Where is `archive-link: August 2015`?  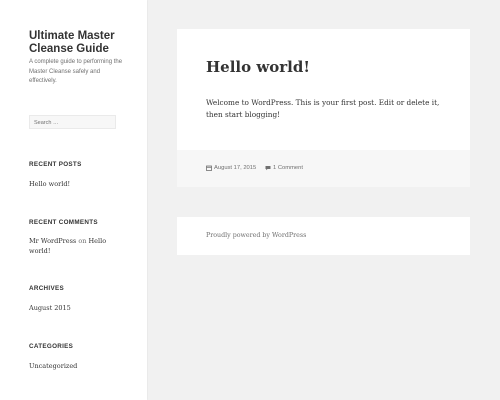 archive-link: August 2015 is located at coordinates (74, 308).